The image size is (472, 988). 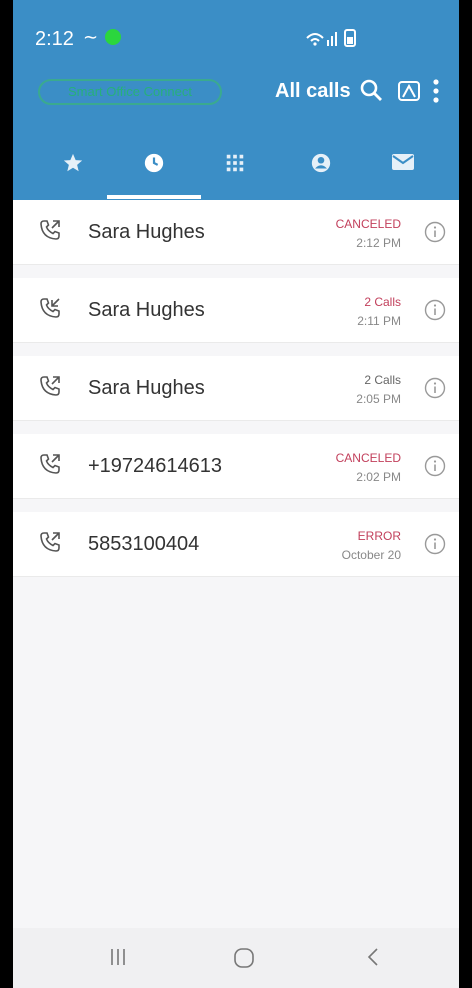 I want to click on brand-pill: Smart Office Connect, so click(x=130, y=92).